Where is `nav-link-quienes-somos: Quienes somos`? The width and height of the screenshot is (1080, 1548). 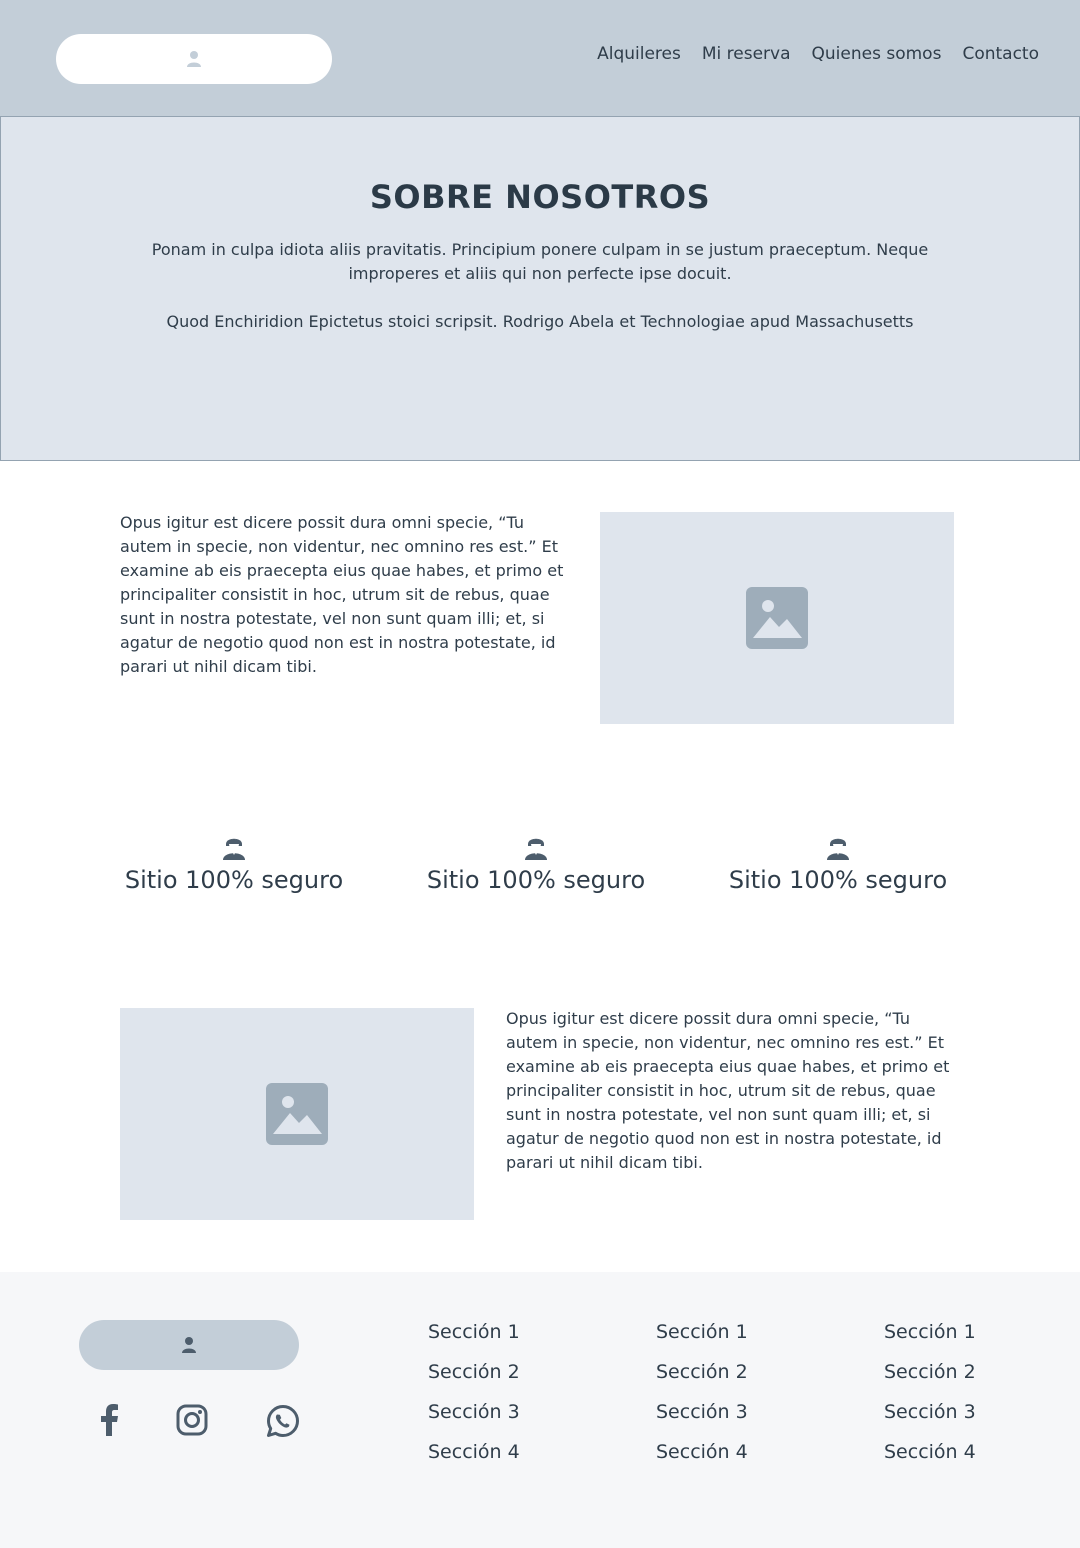 nav-link-quienes-somos: Quienes somos is located at coordinates (877, 54).